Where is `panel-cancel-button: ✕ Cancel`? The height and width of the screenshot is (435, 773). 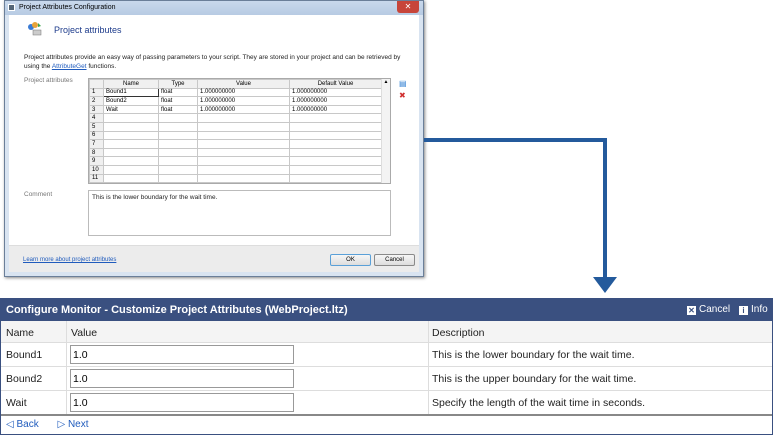
panel-cancel-button: ✕ Cancel is located at coordinates (708, 310).